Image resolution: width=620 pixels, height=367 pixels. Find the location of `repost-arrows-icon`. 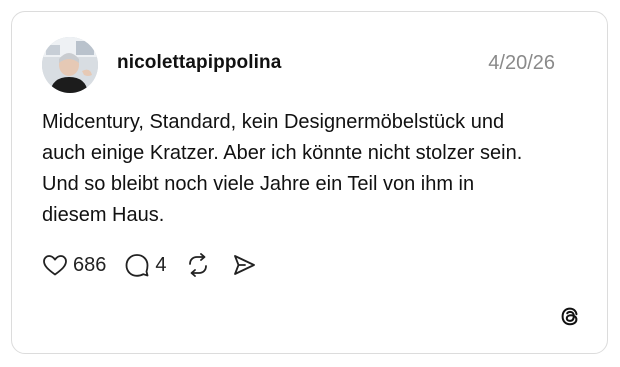

repost-arrows-icon is located at coordinates (197, 265).